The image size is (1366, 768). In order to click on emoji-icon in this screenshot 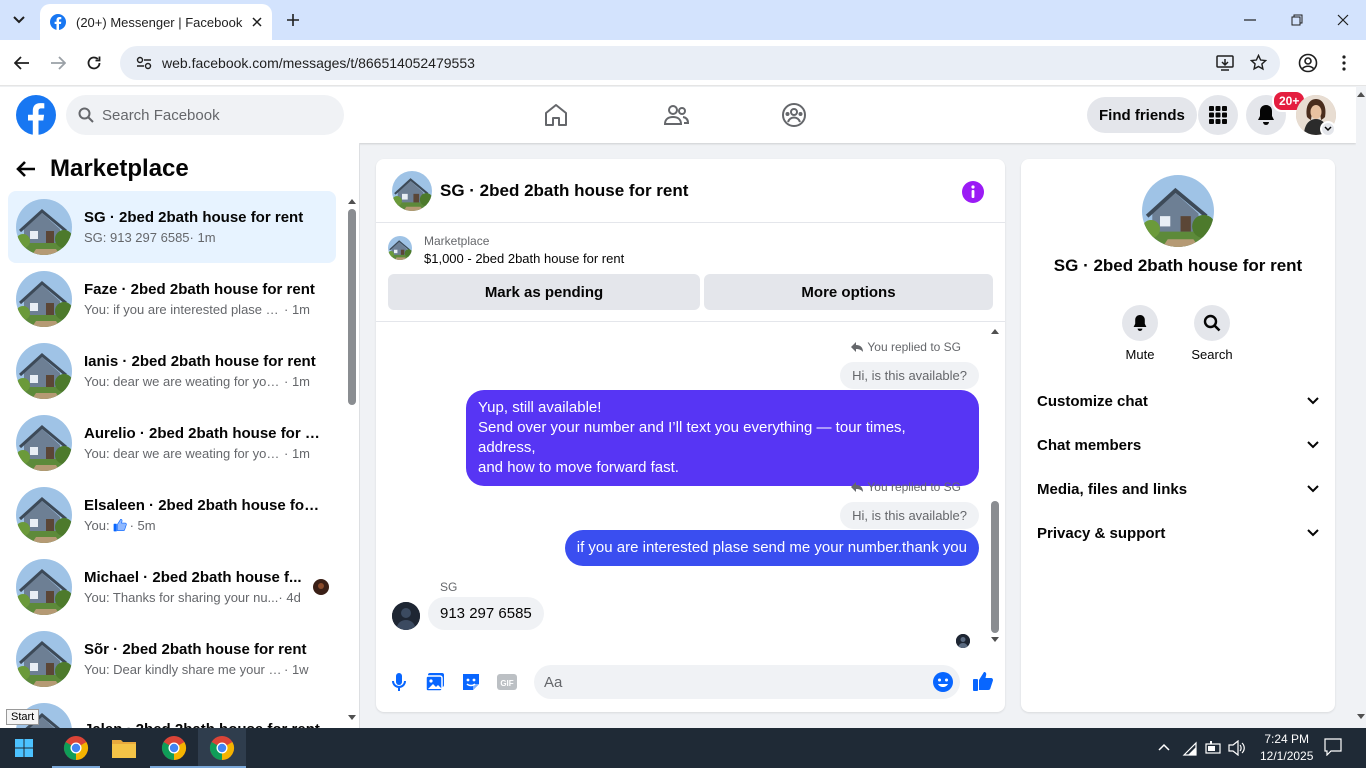, I will do `click(943, 682)`.